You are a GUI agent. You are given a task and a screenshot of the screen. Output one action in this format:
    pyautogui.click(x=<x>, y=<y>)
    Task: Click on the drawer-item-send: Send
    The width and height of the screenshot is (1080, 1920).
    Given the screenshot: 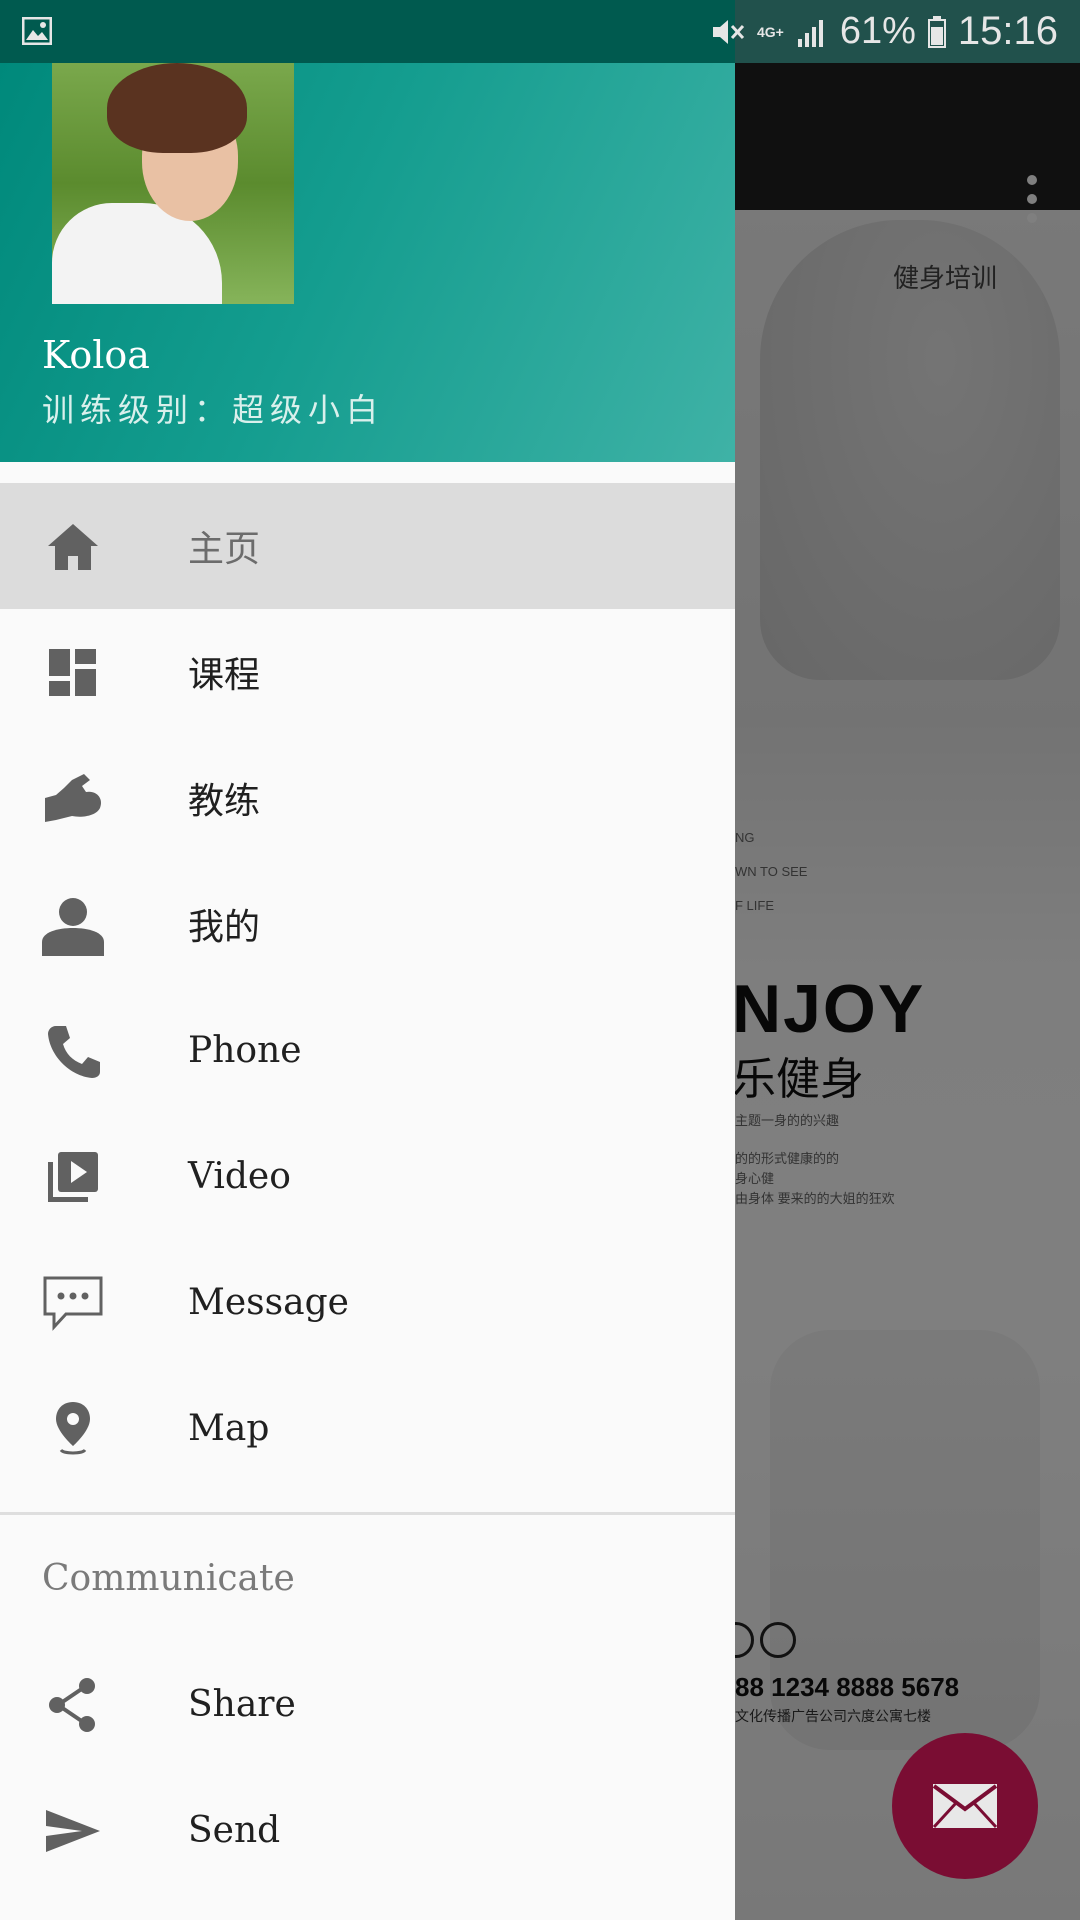 What is the action you would take?
    pyautogui.click(x=367, y=1830)
    